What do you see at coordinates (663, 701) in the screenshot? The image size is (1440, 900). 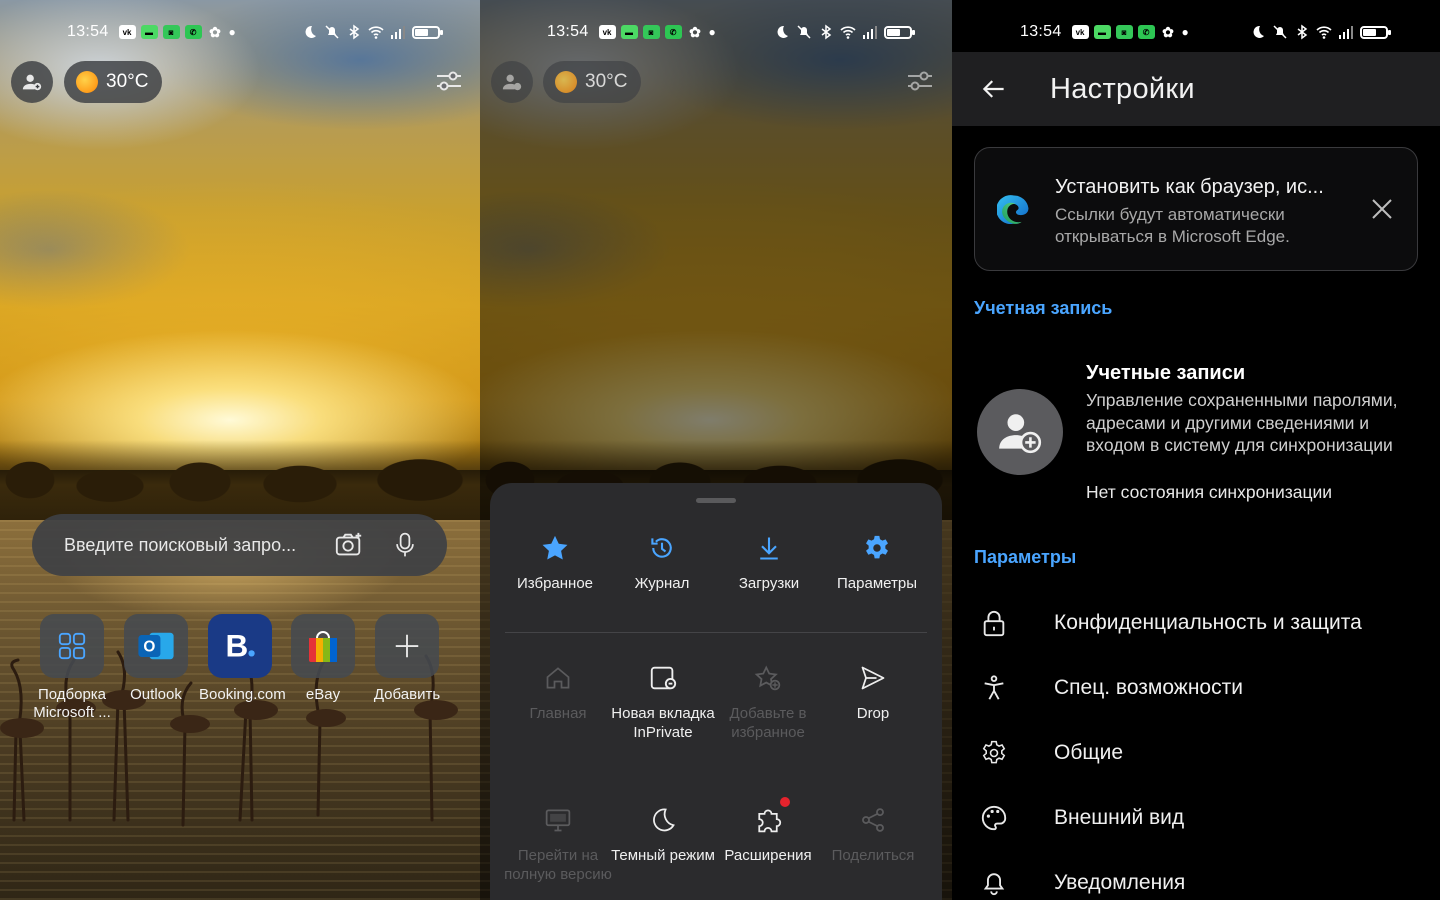 I see `menu-item-inprivate: Новая вкладка InPrivate` at bounding box center [663, 701].